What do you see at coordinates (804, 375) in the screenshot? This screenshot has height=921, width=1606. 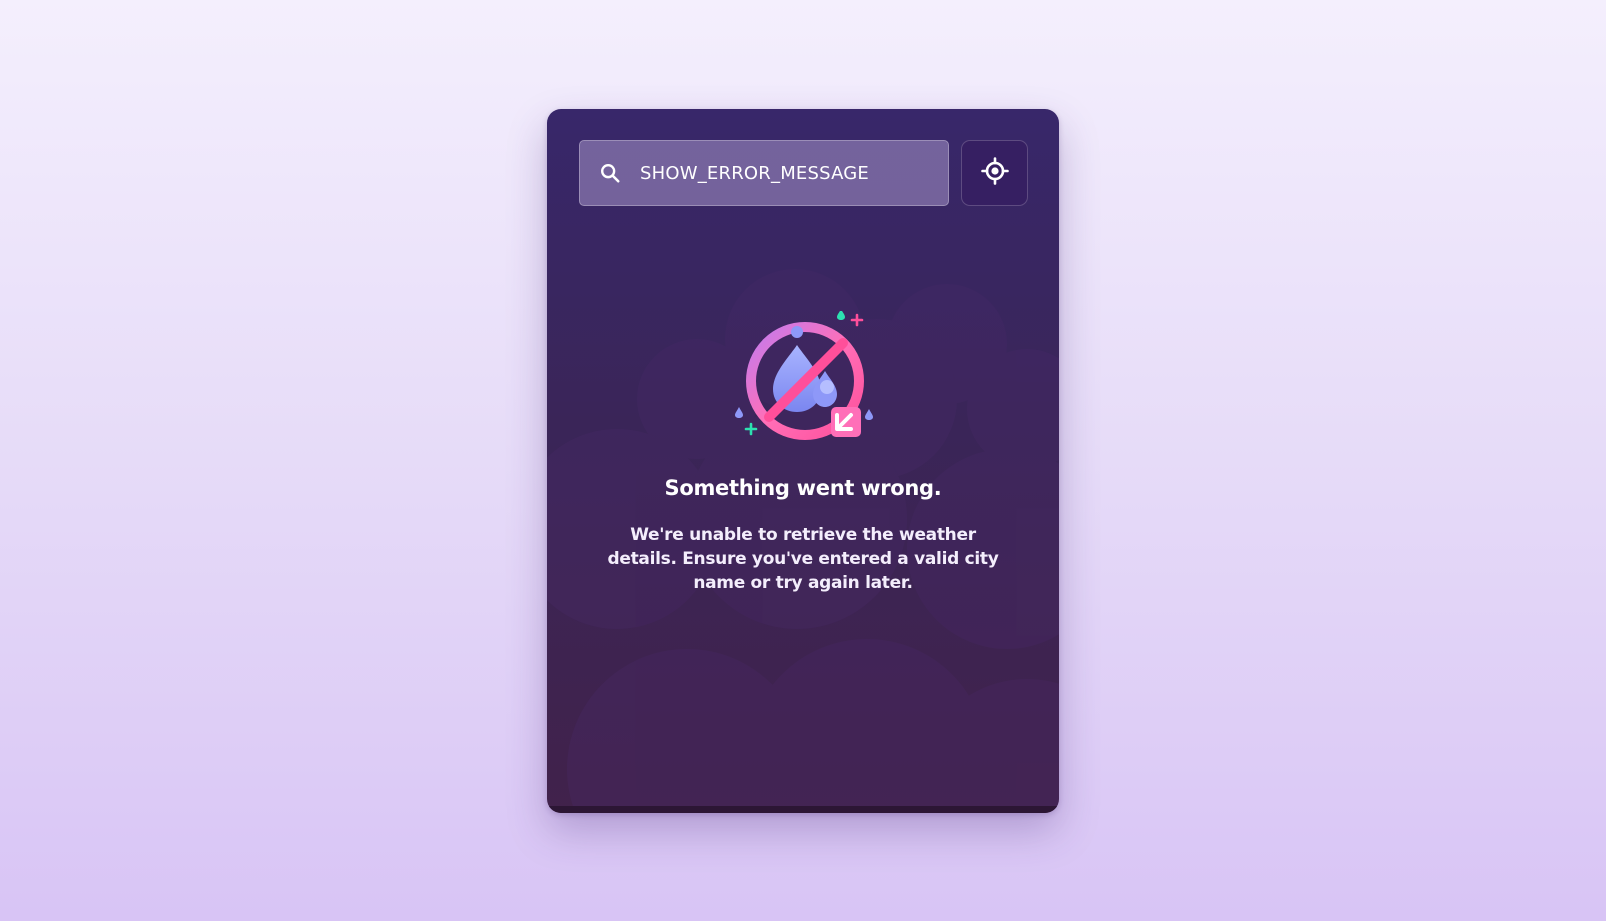 I see `no-water-drop-icon` at bounding box center [804, 375].